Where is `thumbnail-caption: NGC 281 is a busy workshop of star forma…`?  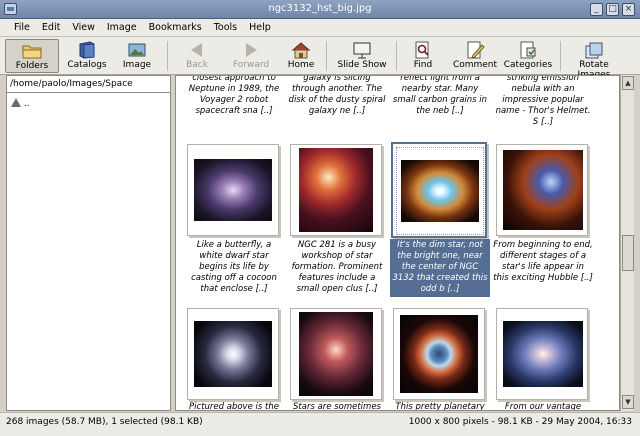 thumbnail-caption: NGC 281 is a busy workshop of star forma… is located at coordinates (337, 267).